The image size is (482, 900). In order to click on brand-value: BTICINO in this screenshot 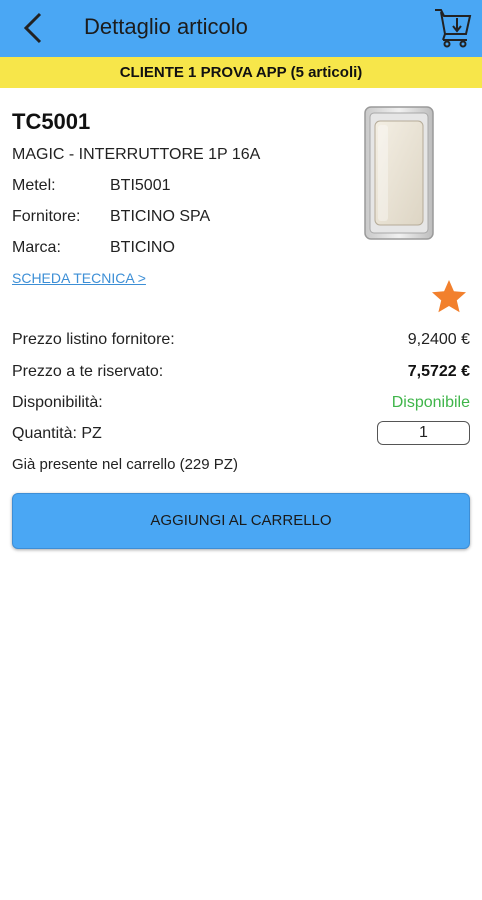, I will do `click(142, 247)`.